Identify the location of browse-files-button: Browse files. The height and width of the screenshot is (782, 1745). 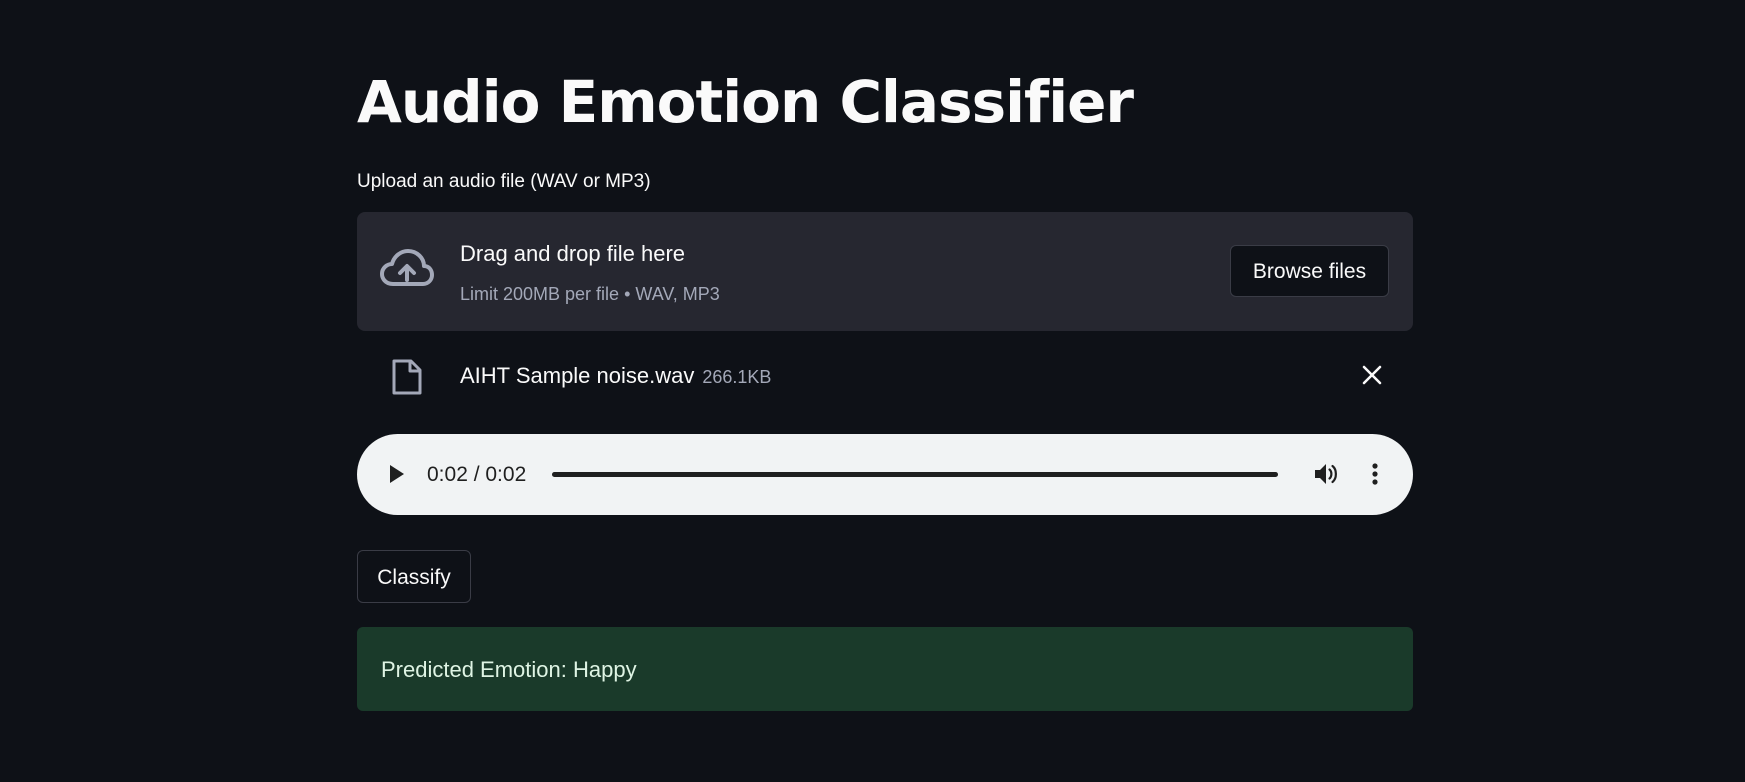
(1309, 271).